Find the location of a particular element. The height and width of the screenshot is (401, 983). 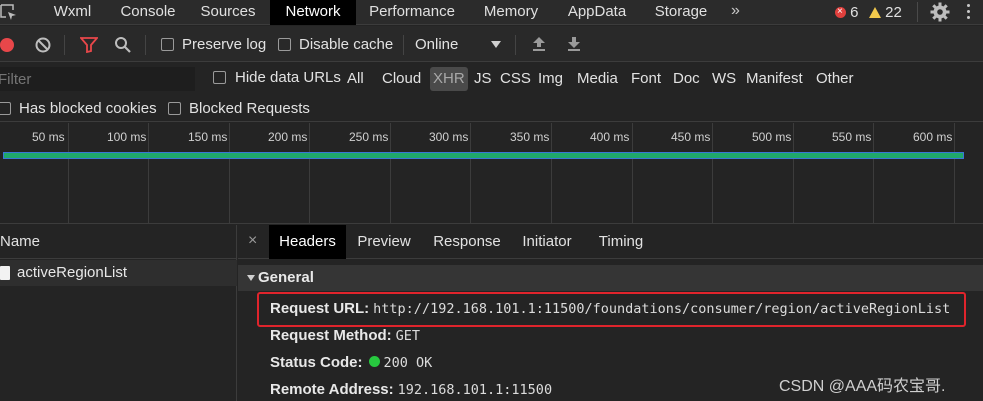

type-filter-xhr: XHR is located at coordinates (449, 79).